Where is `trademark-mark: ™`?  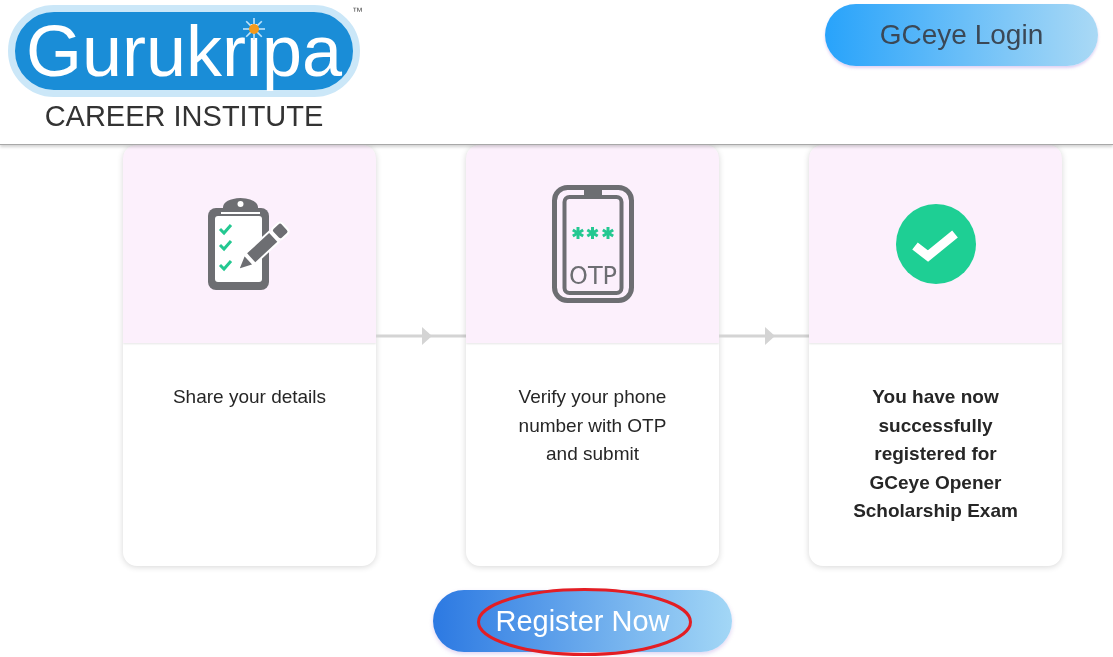 trademark-mark: ™ is located at coordinates (357, 11).